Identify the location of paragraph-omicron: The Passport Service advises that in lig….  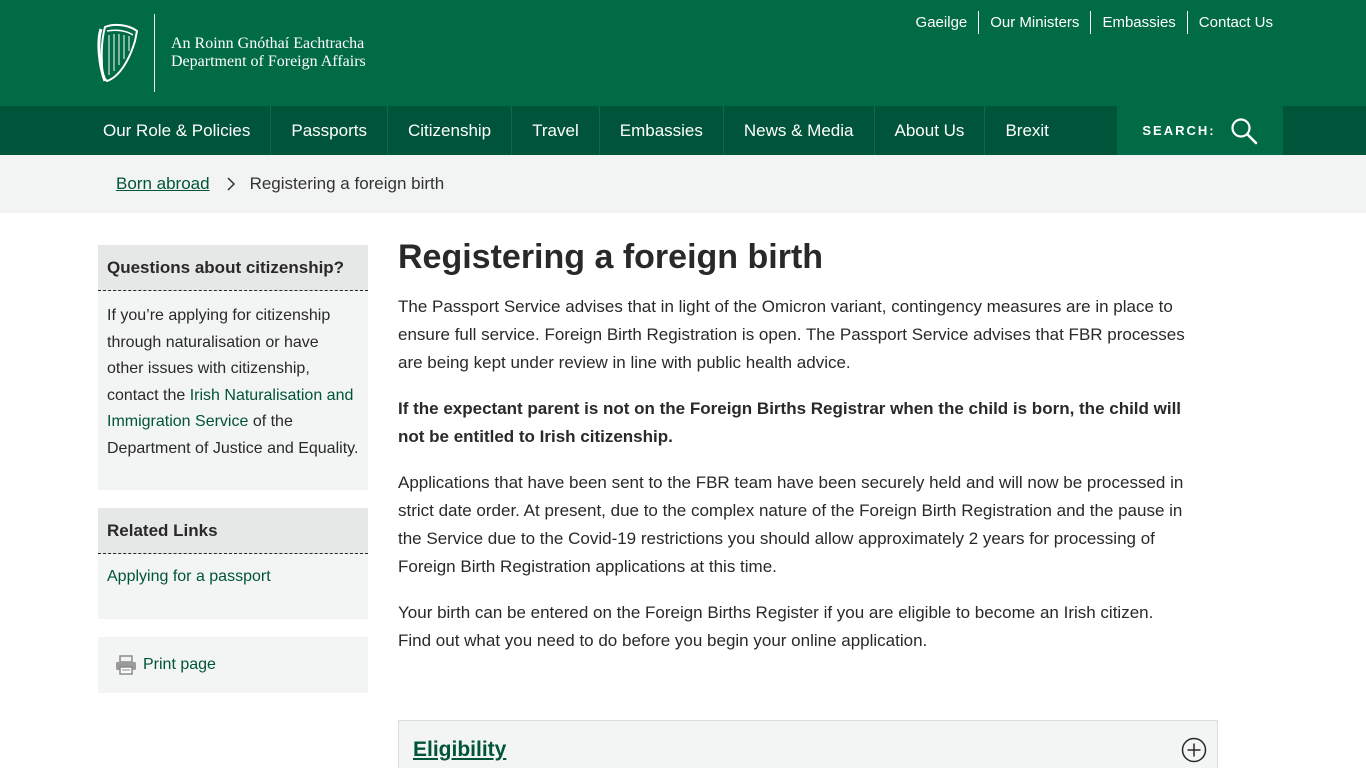
(791, 334).